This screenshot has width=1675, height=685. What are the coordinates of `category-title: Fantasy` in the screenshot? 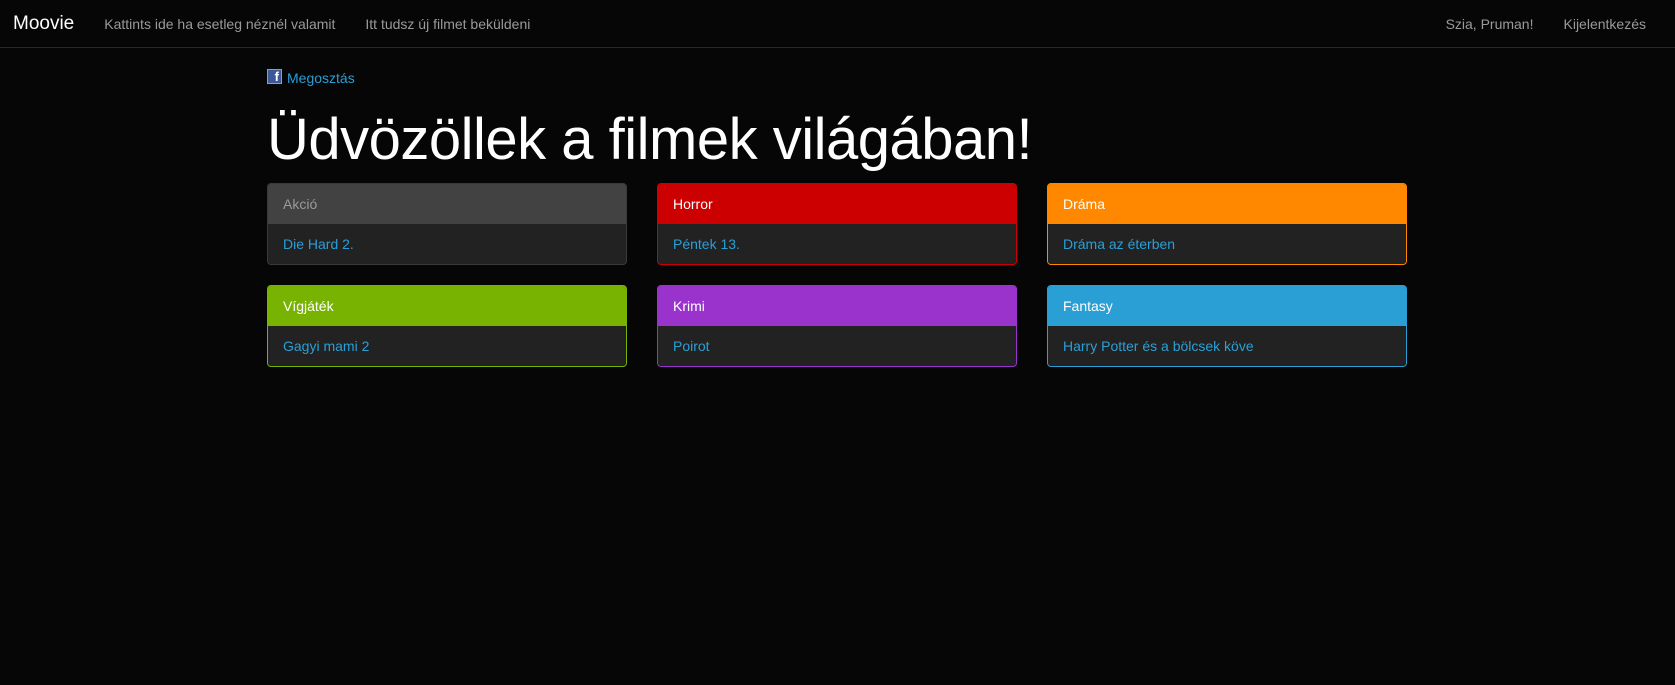 It's located at (1227, 306).